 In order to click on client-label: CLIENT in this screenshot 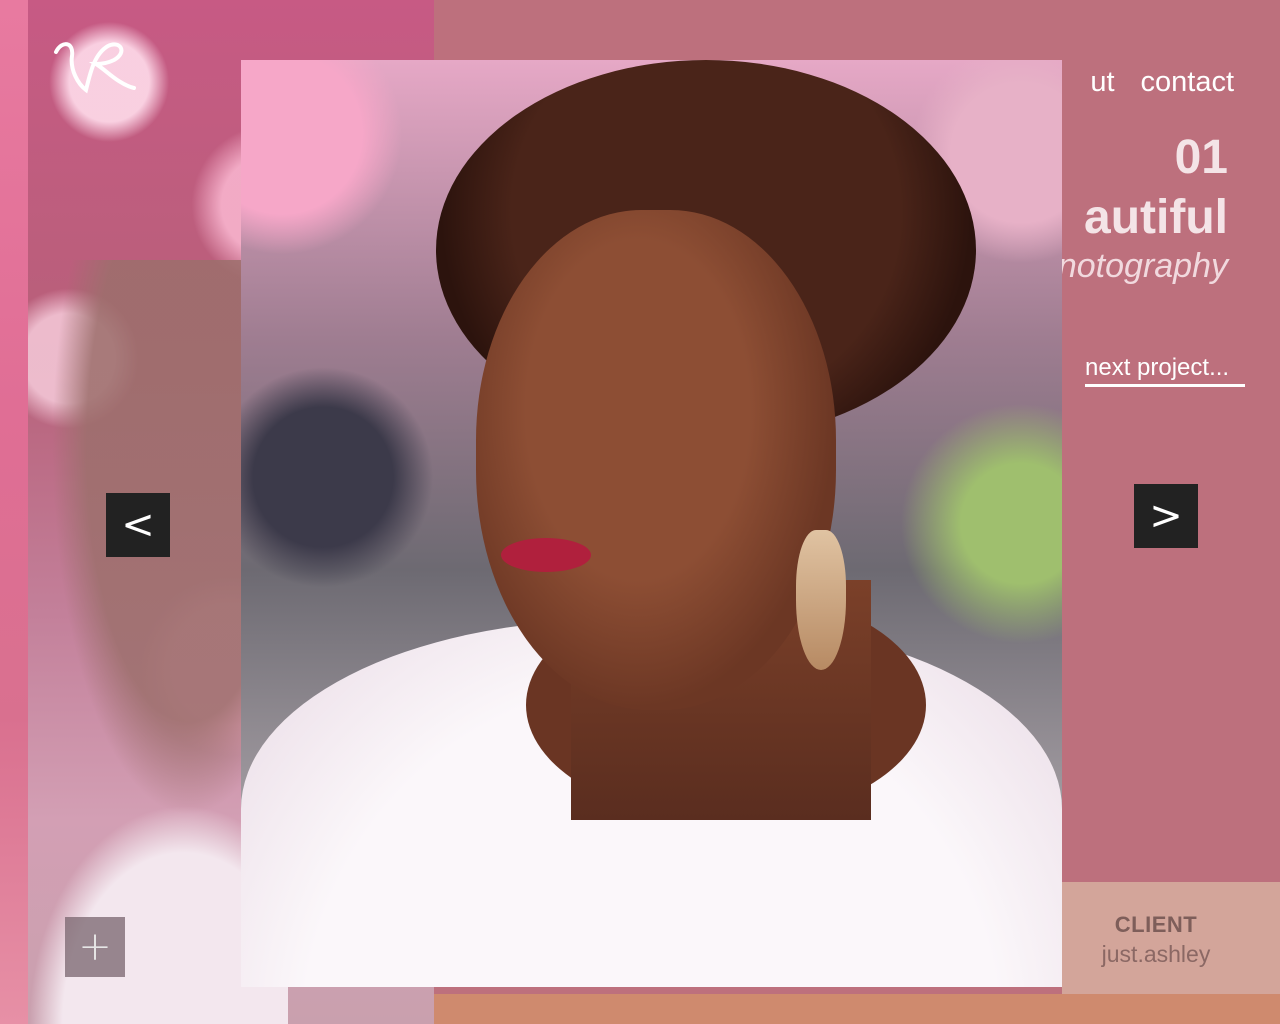, I will do `click(1156, 924)`.